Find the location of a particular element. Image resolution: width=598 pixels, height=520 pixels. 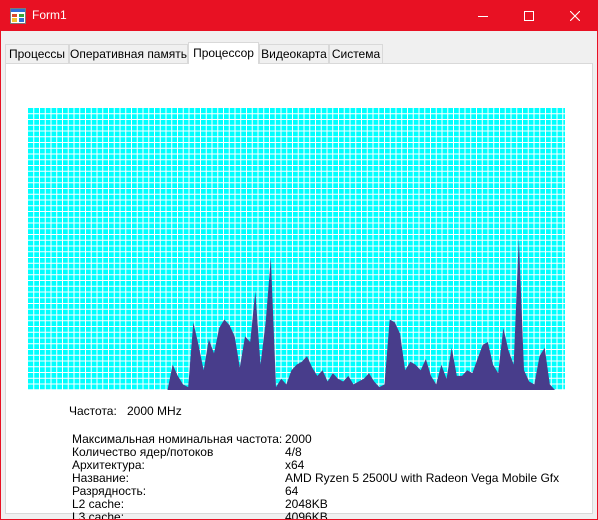

maximize-icon is located at coordinates (529, 15).